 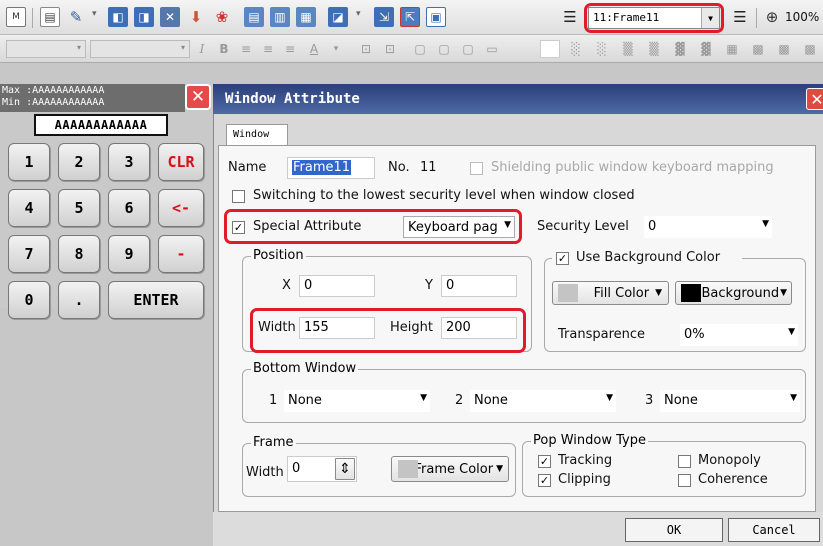 I want to click on copy-window-icon: ◨, so click(x=144, y=17).